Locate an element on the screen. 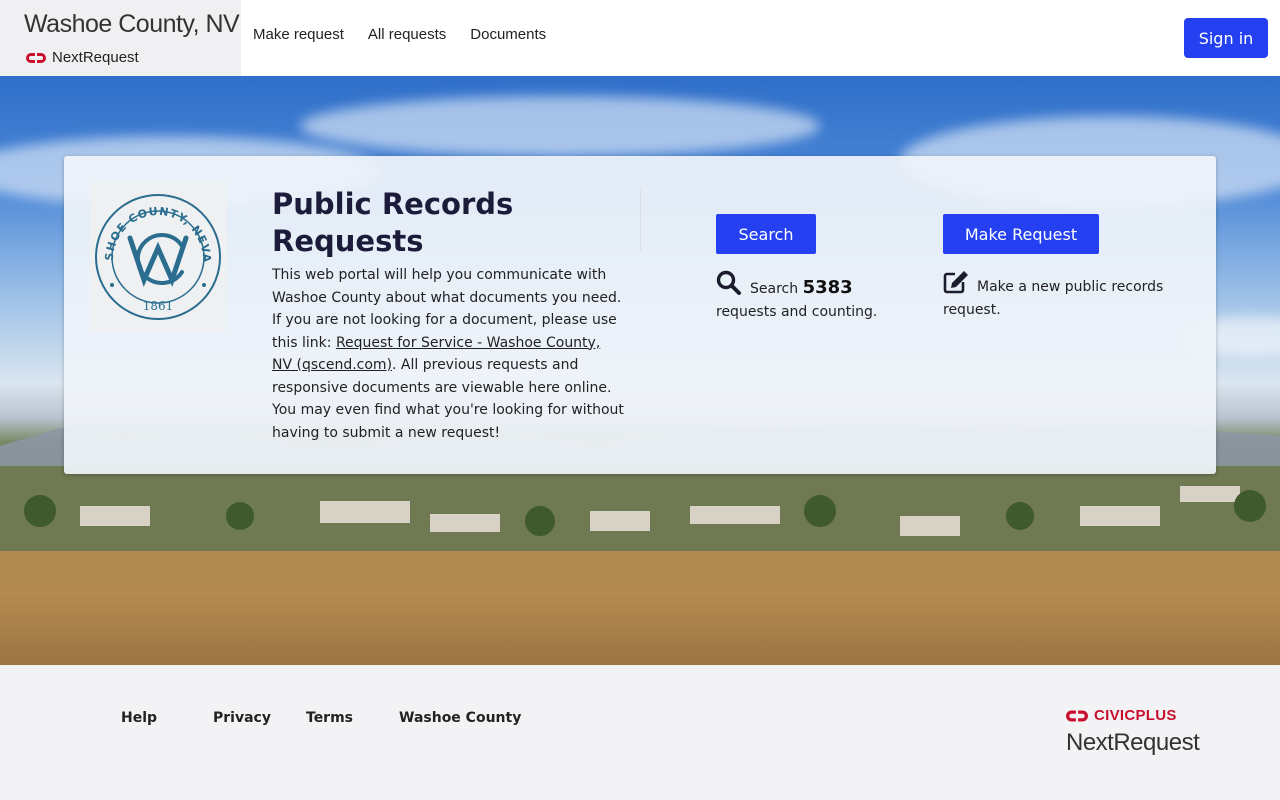 This screenshot has width=1280, height=800. footer-link-help: Help is located at coordinates (139, 718).